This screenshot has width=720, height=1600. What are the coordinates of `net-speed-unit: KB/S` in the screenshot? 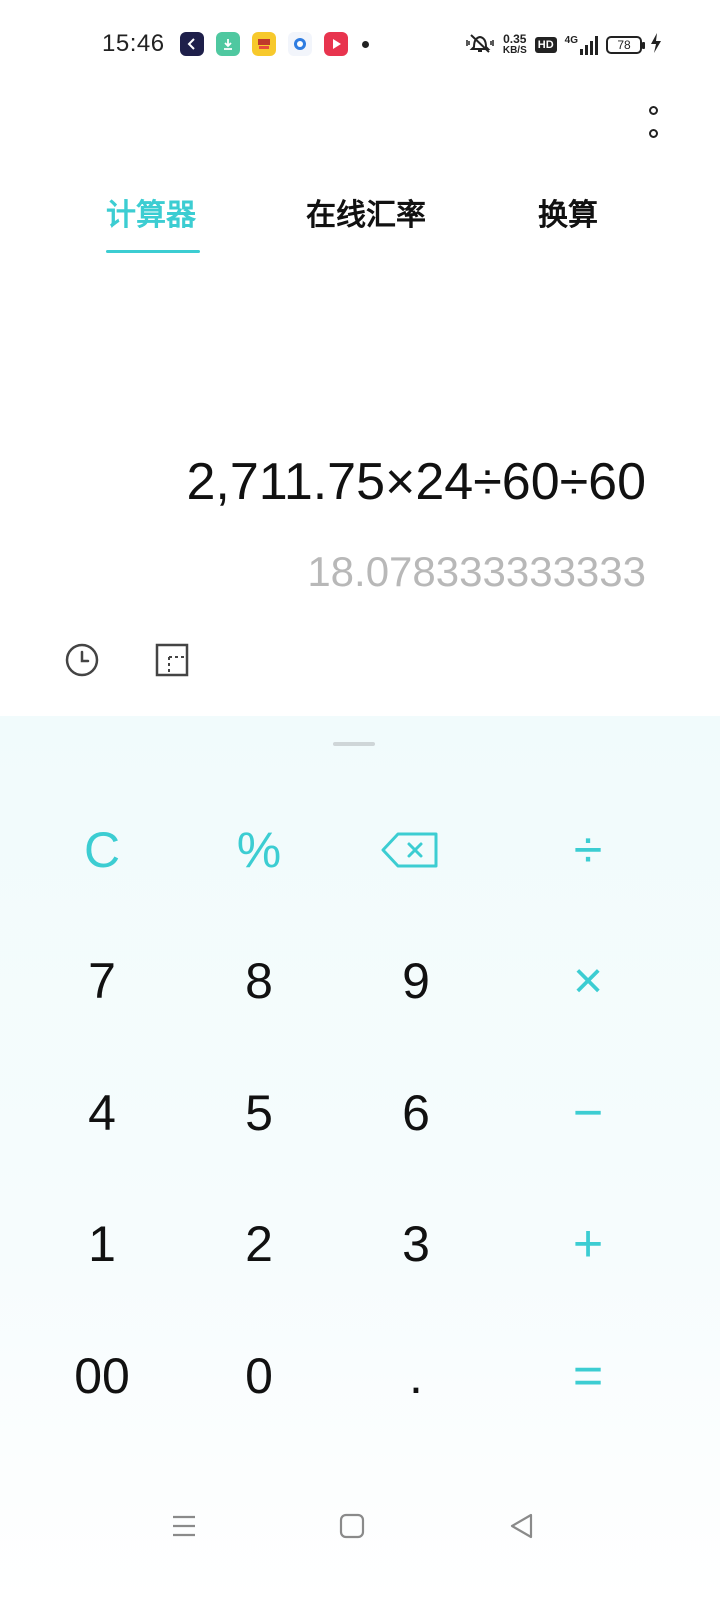 It's located at (514, 50).